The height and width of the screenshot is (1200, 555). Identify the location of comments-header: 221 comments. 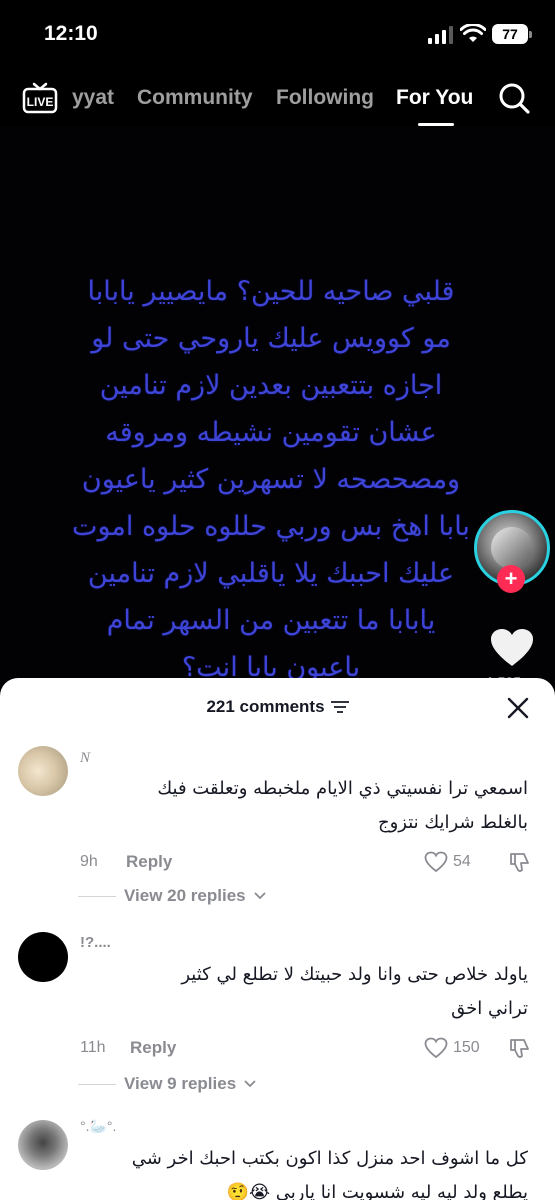
(277, 707).